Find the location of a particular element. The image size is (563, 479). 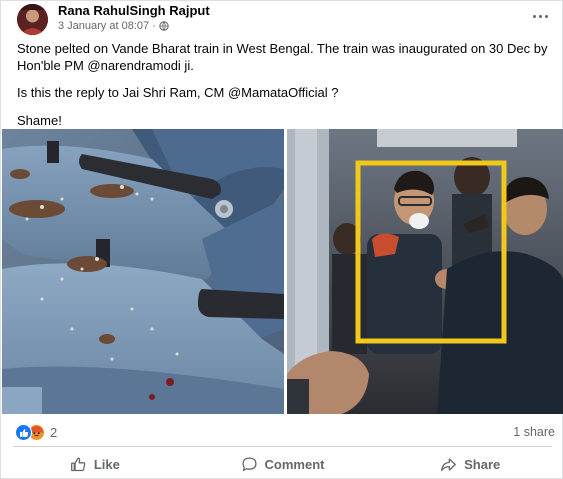

share-arrow-icon is located at coordinates (449, 465).